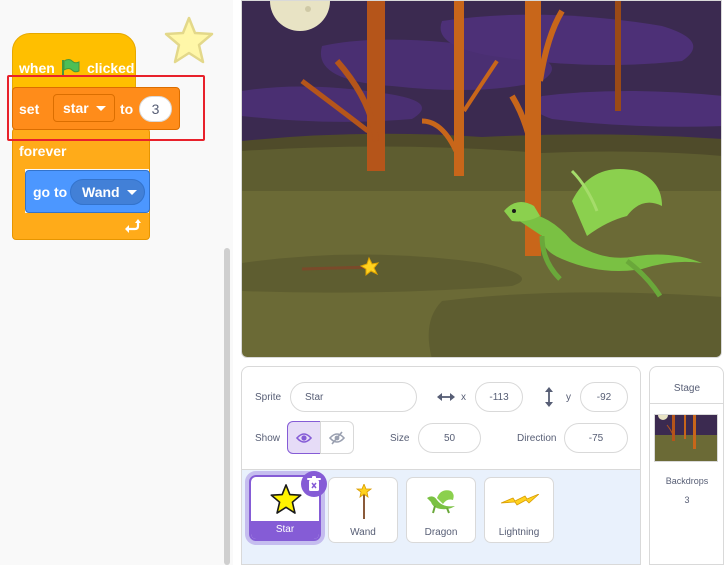 This screenshot has width=724, height=565. I want to click on sprite-tile-lightning: Lightning, so click(519, 510).